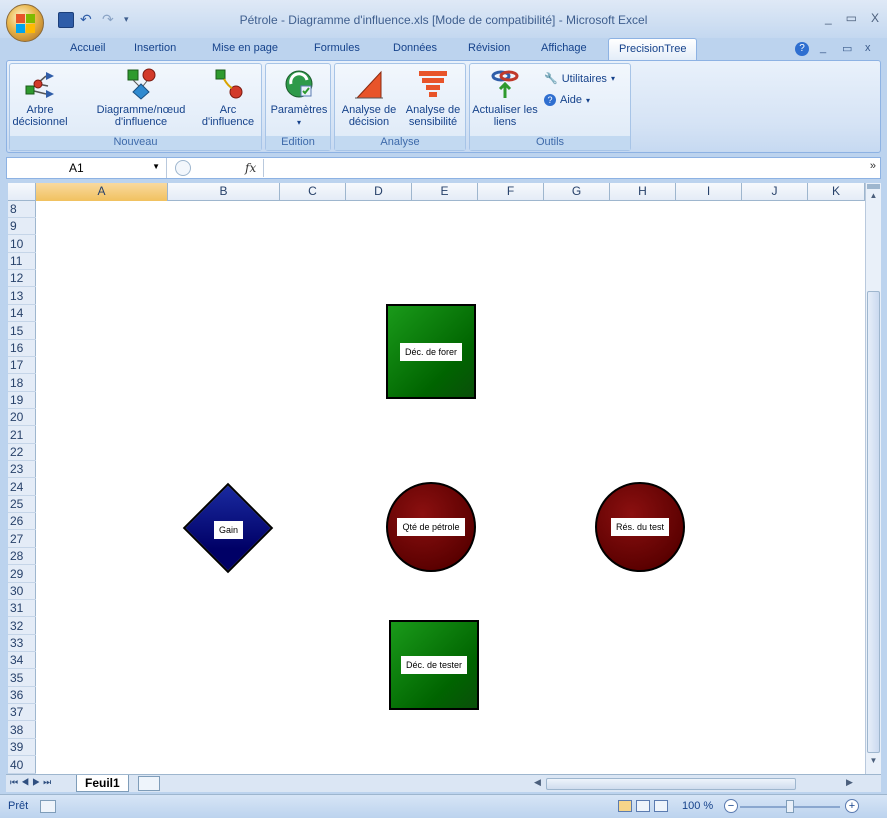 This screenshot has height=818, width=887. What do you see at coordinates (22, 643) in the screenshot?
I see `row-header: 33` at bounding box center [22, 643].